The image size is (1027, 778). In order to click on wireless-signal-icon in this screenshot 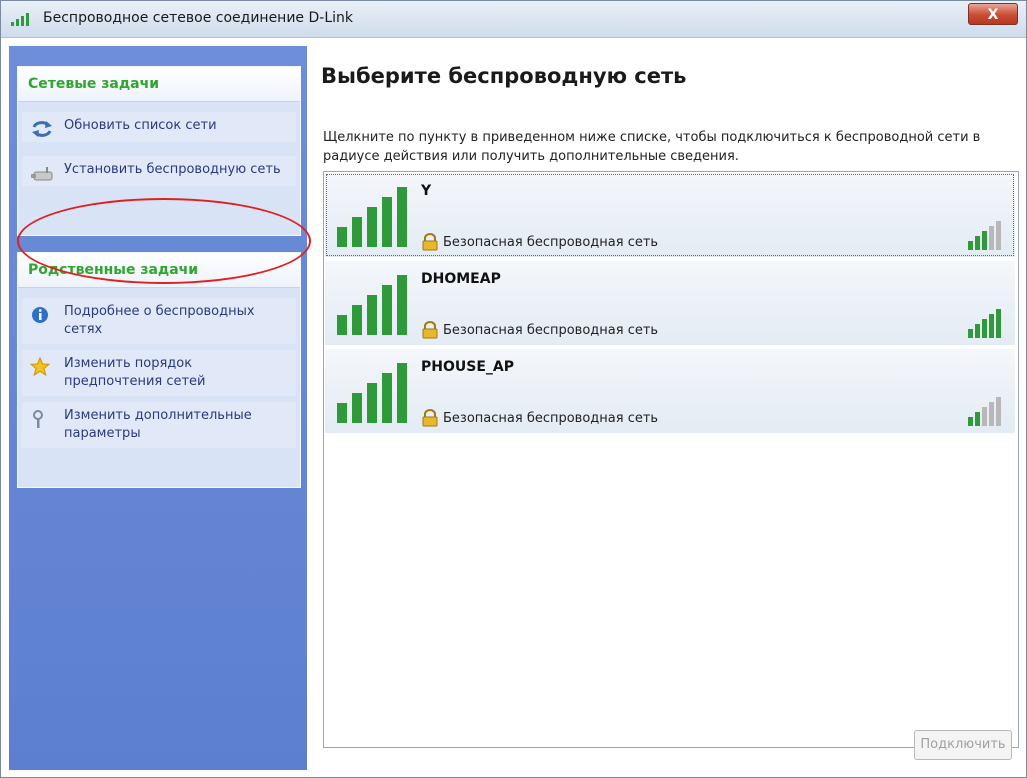, I will do `click(20, 19)`.